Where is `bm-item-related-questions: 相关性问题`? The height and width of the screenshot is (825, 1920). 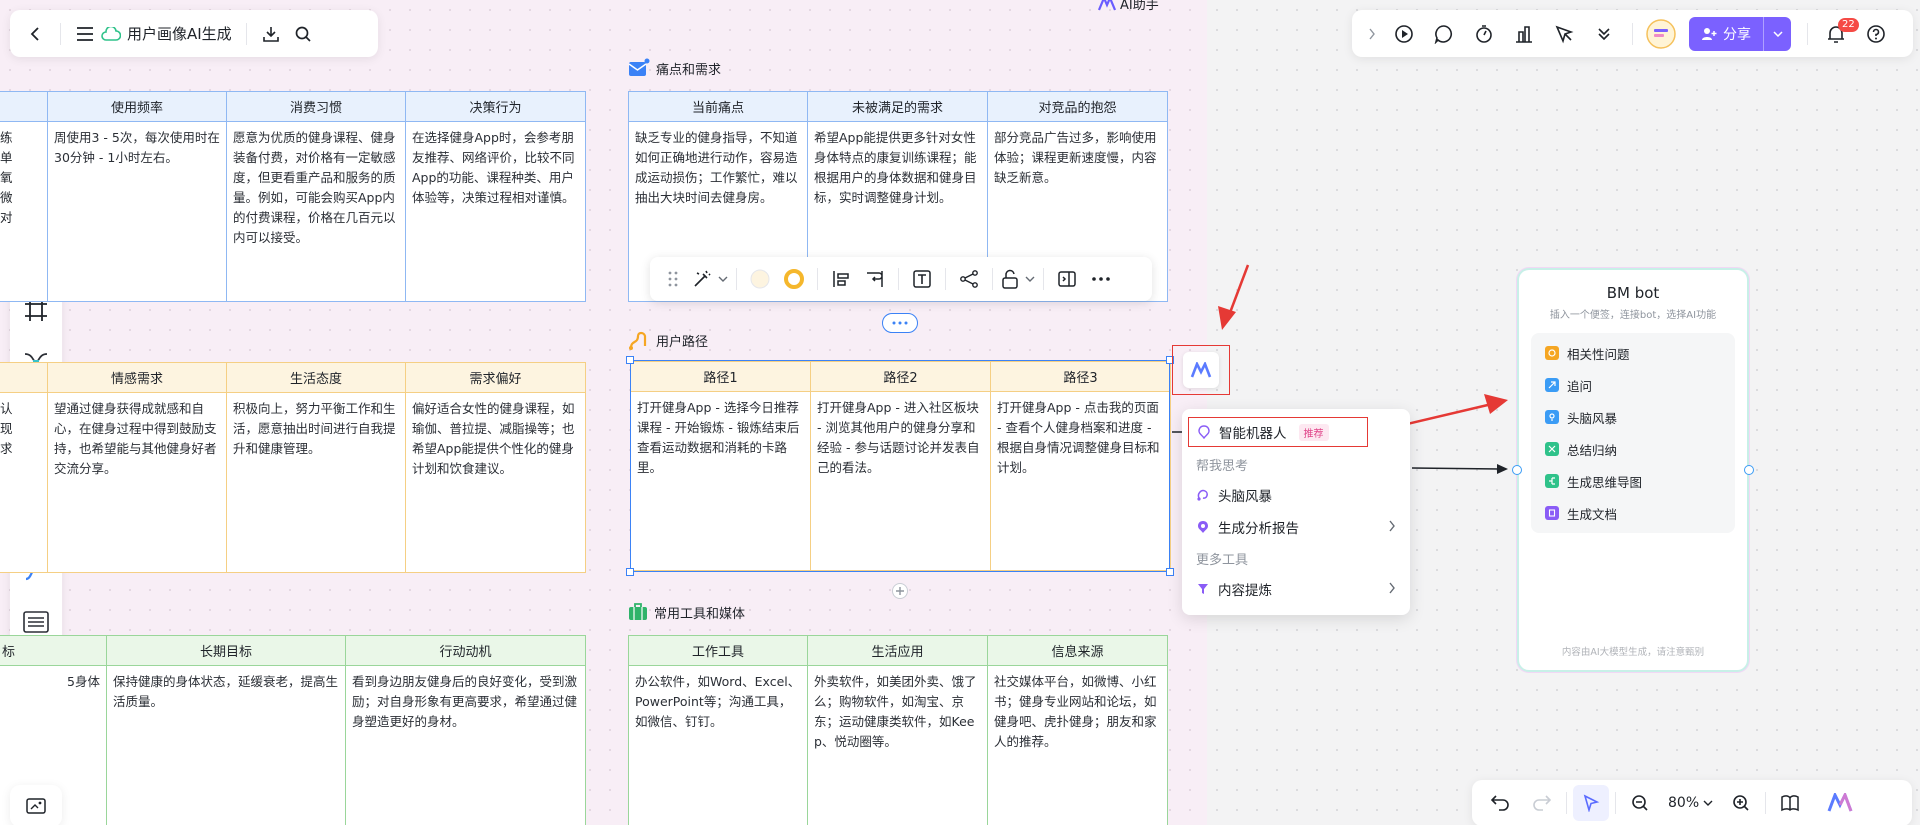
bm-item-related-questions: 相关性问题 is located at coordinates (1633, 353).